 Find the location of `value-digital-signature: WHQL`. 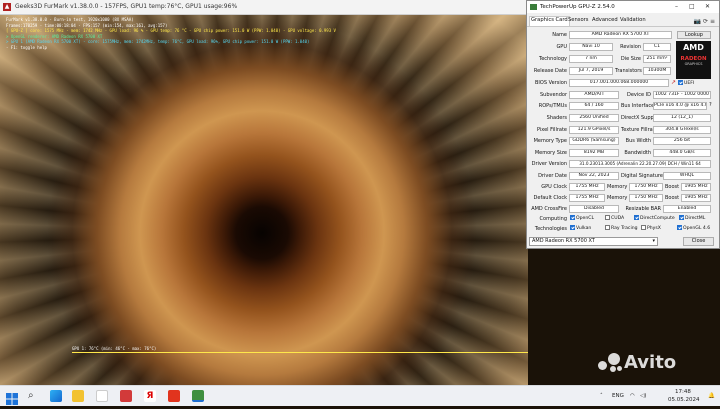

value-digital-signature: WHQL is located at coordinates (687, 176).